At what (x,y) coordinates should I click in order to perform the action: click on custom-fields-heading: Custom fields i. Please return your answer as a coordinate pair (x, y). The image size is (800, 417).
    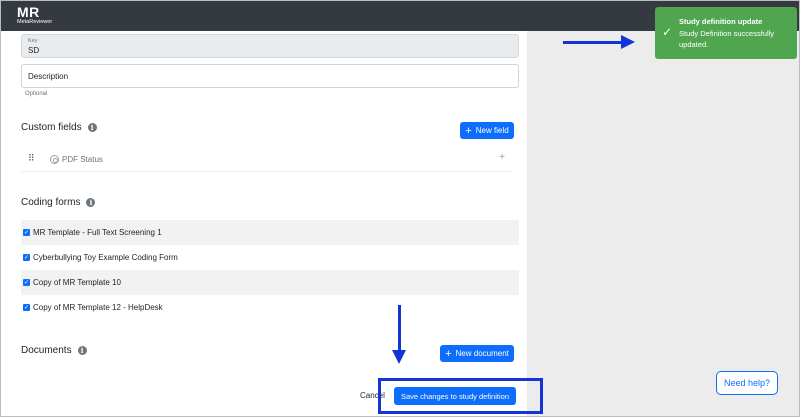
    Looking at the image, I should click on (59, 127).